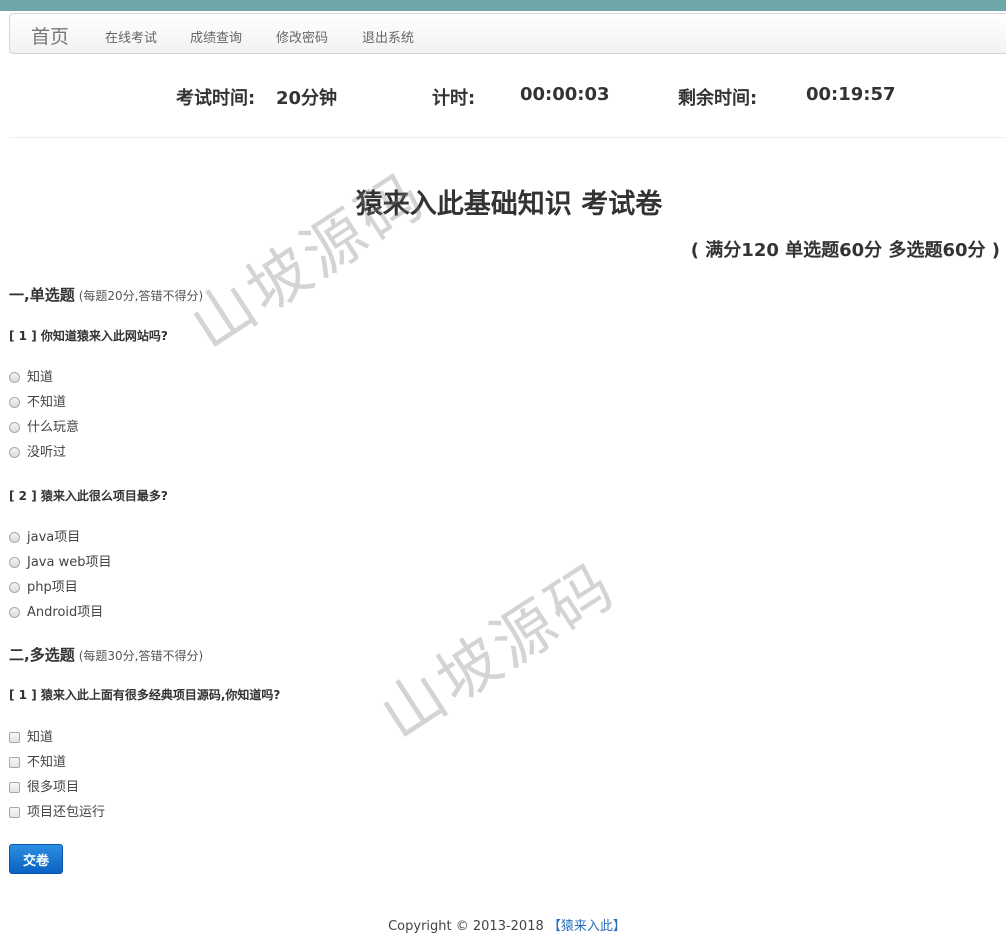 This screenshot has height=944, width=1006. What do you see at coordinates (42, 295) in the screenshot?
I see `section-title-text: 一,单选题` at bounding box center [42, 295].